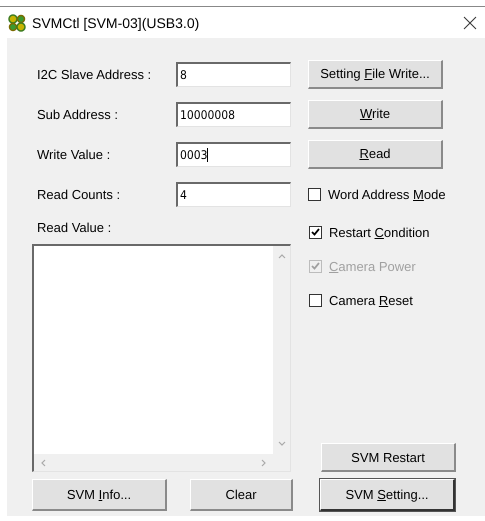 The width and height of the screenshot is (485, 521). I want to click on checkbox: Word Address Mode, so click(377, 194).